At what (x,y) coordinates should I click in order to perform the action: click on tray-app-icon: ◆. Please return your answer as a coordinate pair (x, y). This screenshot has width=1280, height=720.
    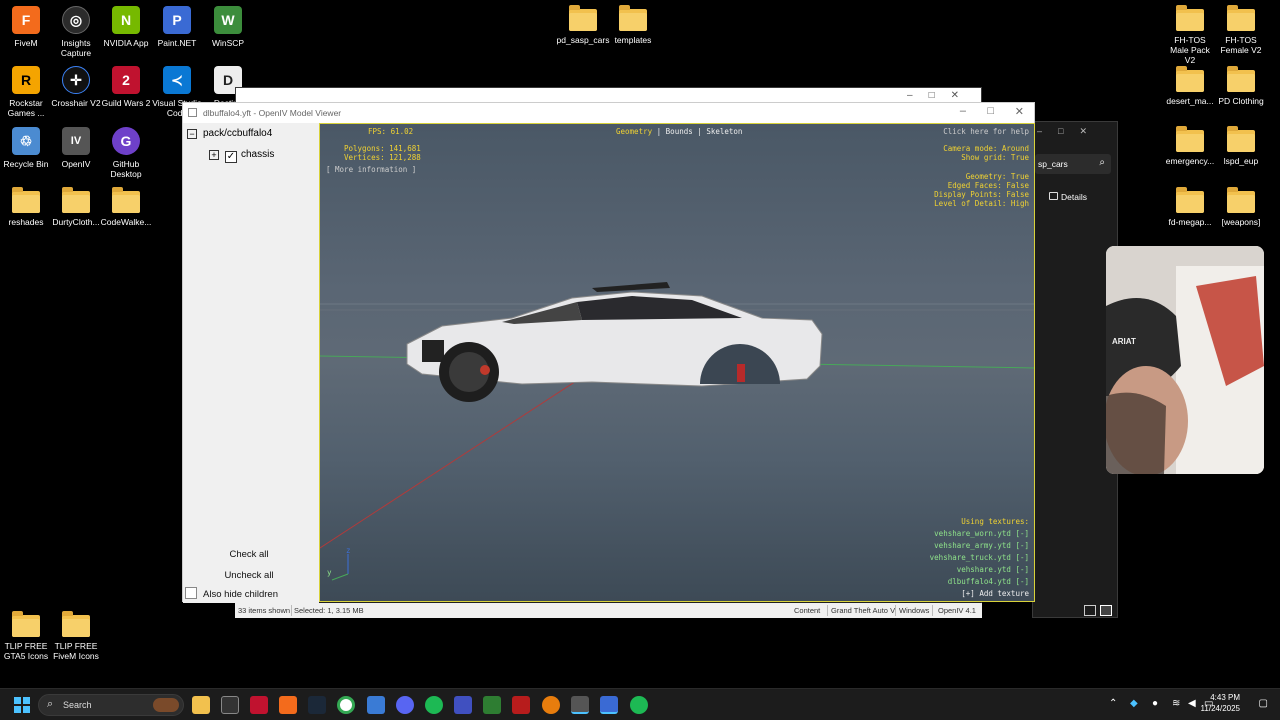
    Looking at the image, I should click on (1134, 703).